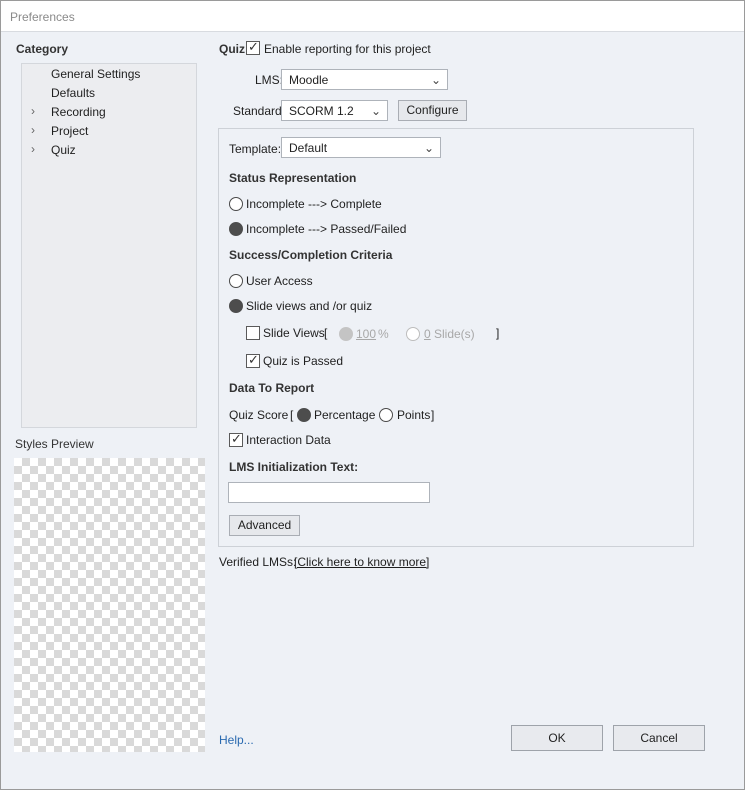 The width and height of the screenshot is (745, 790). I want to click on slide-views-label: Slide Views, so click(294, 333).